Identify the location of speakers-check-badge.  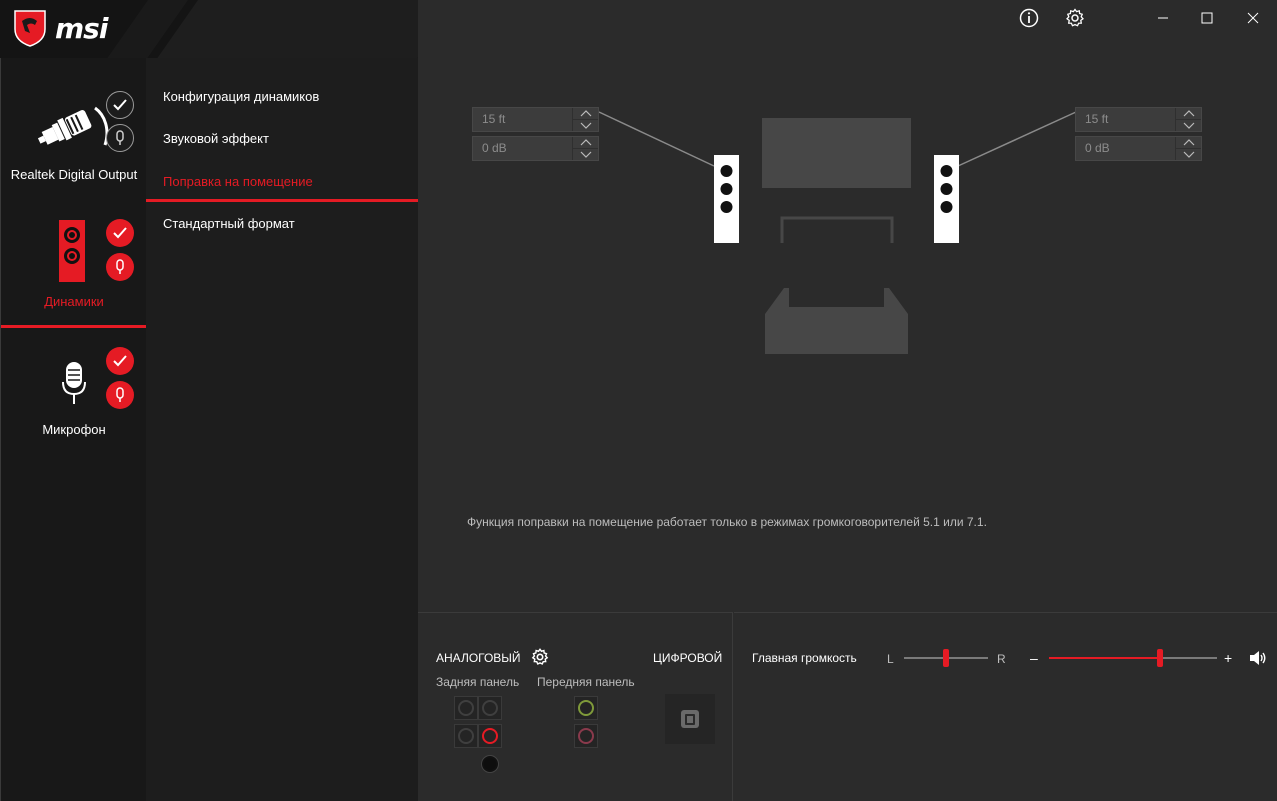
(120, 233).